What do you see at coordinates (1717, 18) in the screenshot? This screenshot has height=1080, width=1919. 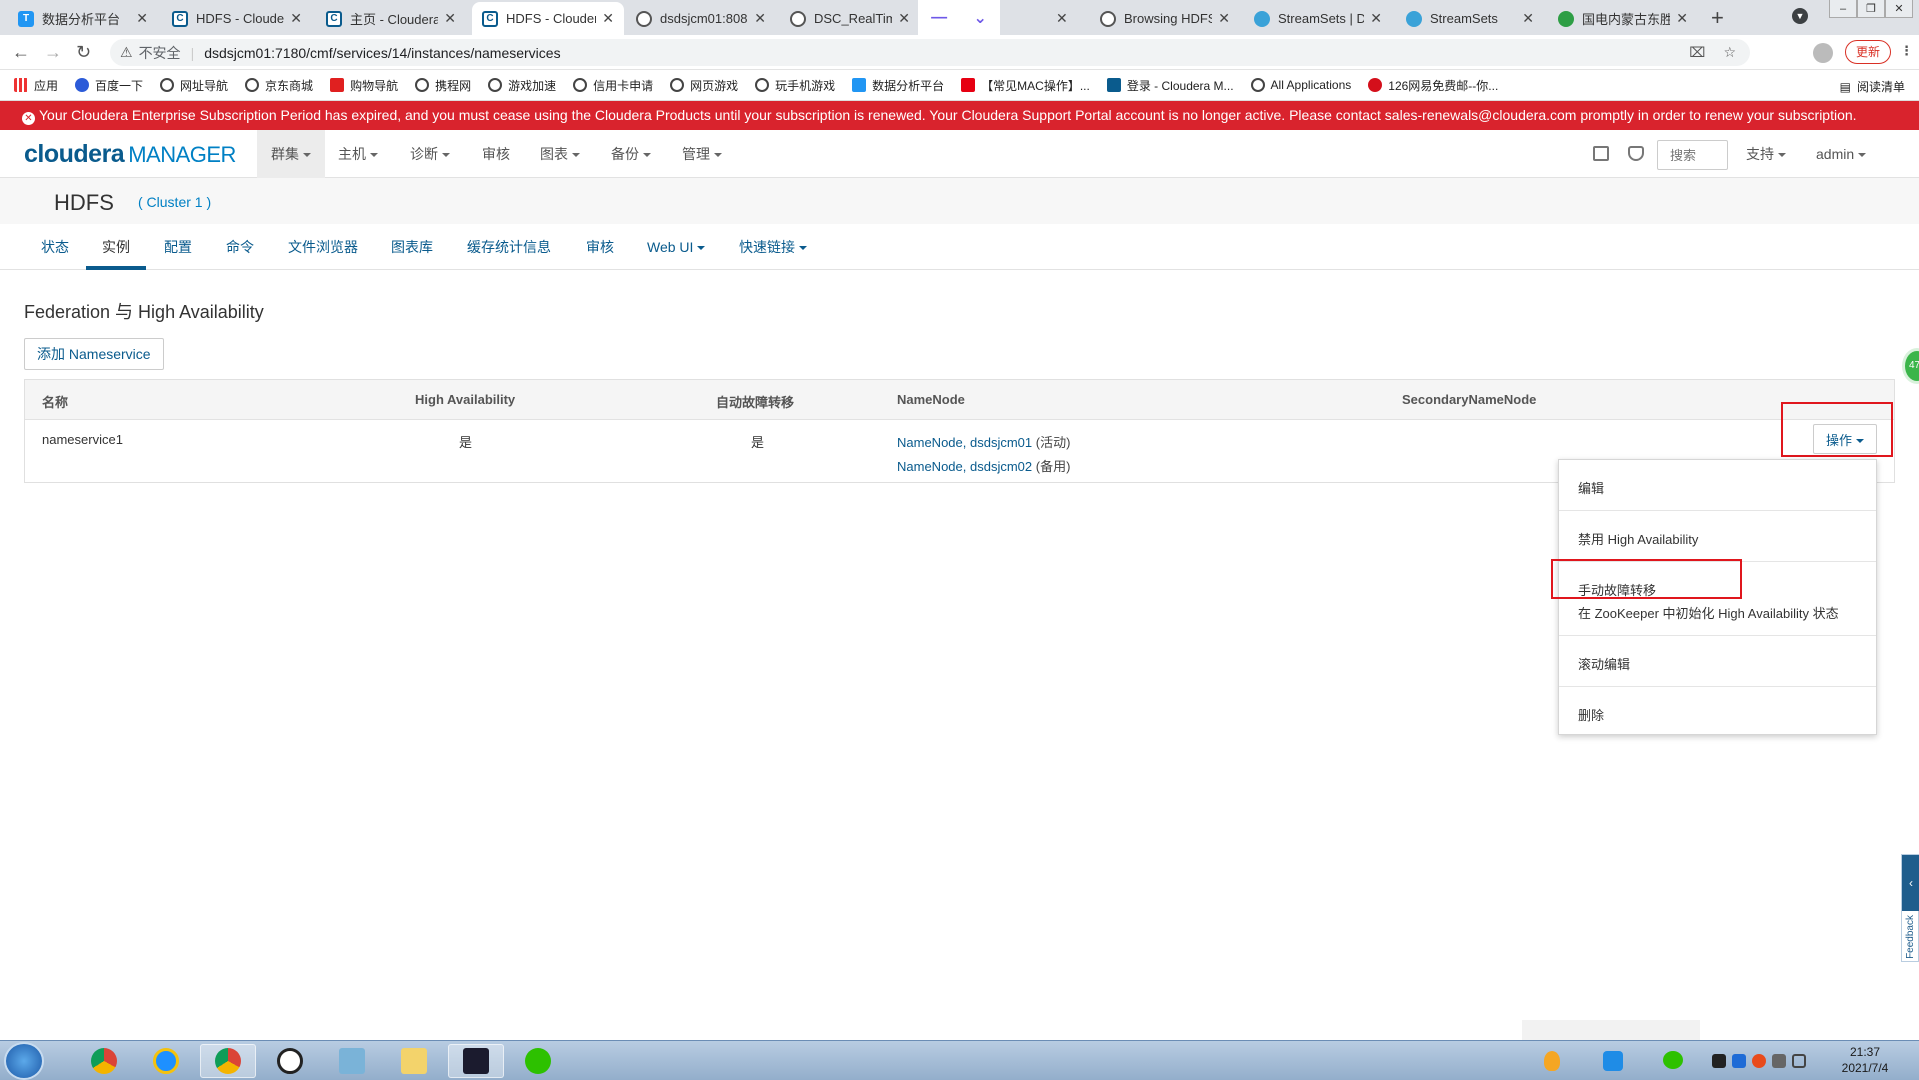 I see `new-tab-button: +` at bounding box center [1717, 18].